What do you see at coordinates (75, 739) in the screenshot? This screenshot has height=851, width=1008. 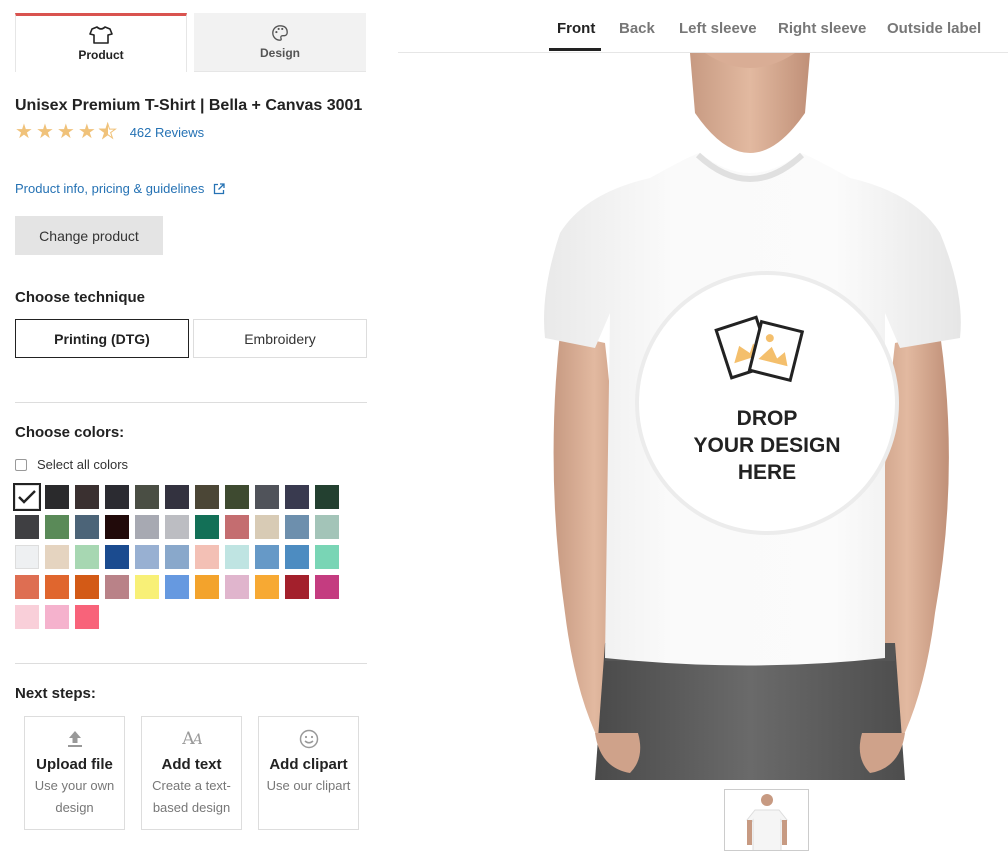 I see `upload-icon` at bounding box center [75, 739].